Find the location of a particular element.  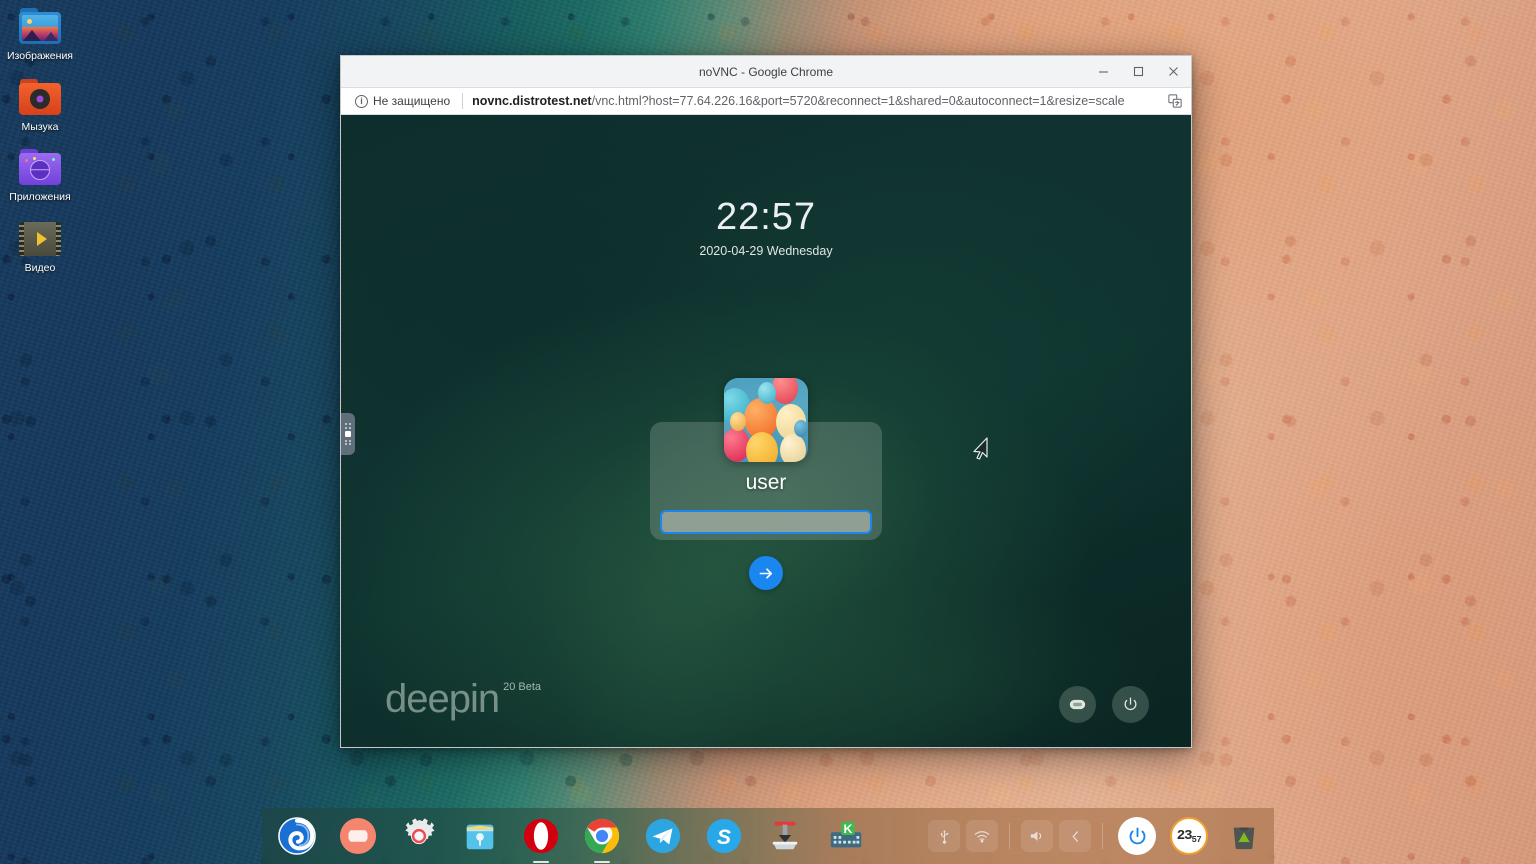

skype-icon: S is located at coordinates (724, 836).